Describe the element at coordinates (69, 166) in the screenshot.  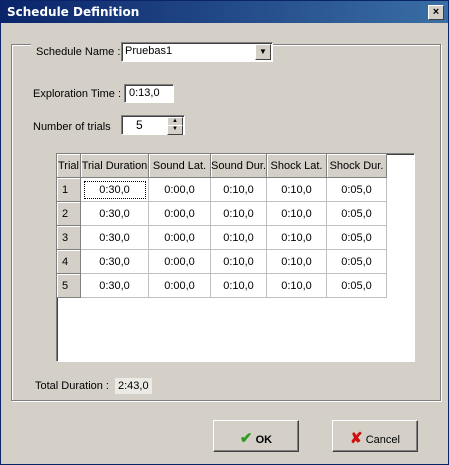
I see `column-header-trial: Trial` at that location.